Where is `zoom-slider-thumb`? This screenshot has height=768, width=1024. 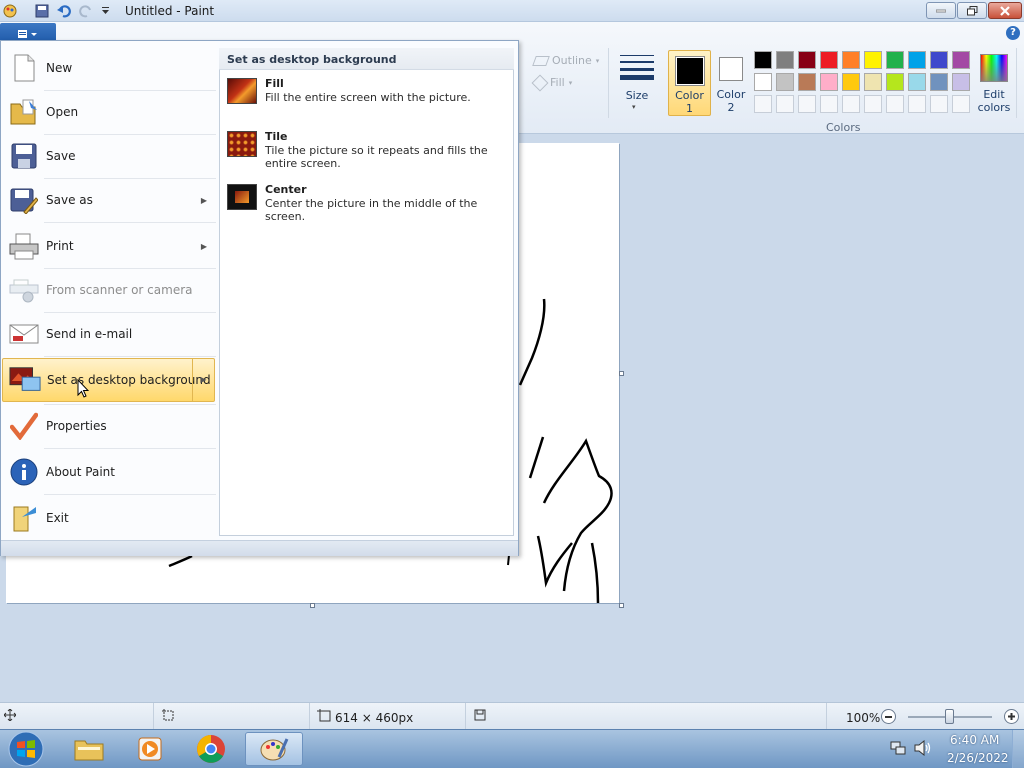 zoom-slider-thumb is located at coordinates (949, 716).